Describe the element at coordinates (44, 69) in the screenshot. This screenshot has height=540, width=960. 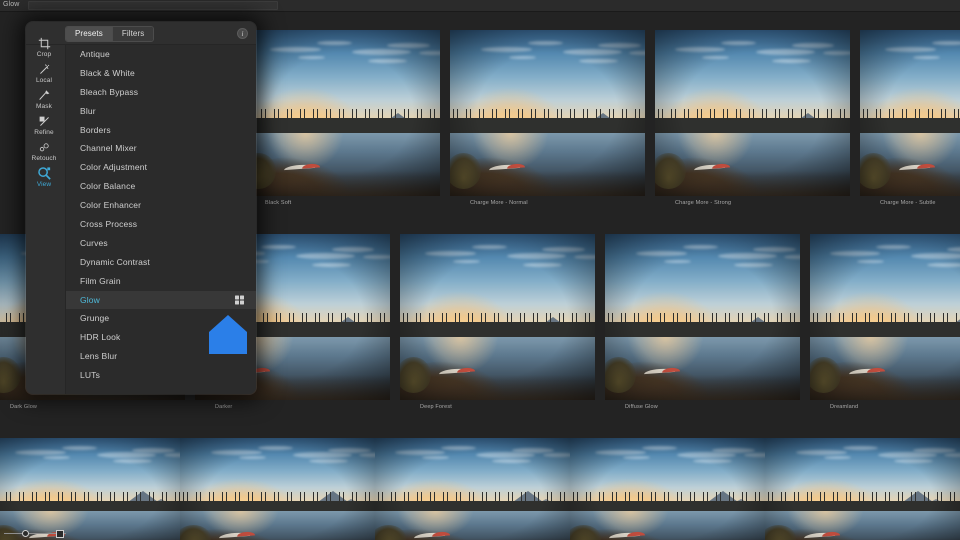
I see `local-icon` at that location.